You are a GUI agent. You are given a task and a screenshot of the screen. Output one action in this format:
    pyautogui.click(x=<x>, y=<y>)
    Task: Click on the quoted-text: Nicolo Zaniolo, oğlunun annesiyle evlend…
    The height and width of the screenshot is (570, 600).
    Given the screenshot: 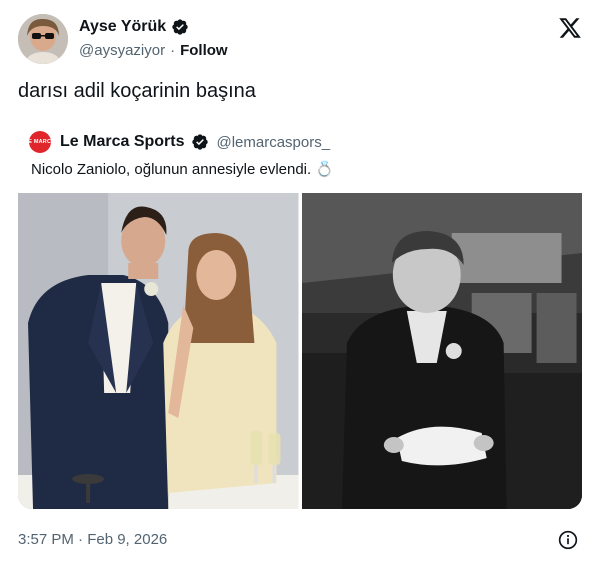 What is the action you would take?
    pyautogui.click(x=183, y=169)
    